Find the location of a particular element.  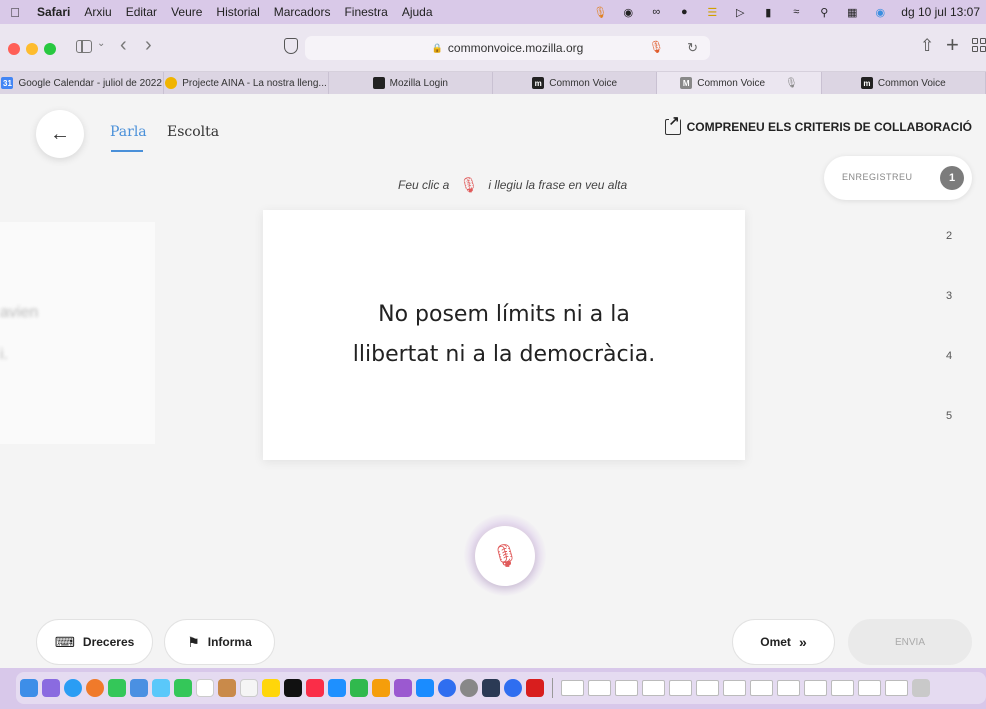

maps-icon is located at coordinates (161, 688).